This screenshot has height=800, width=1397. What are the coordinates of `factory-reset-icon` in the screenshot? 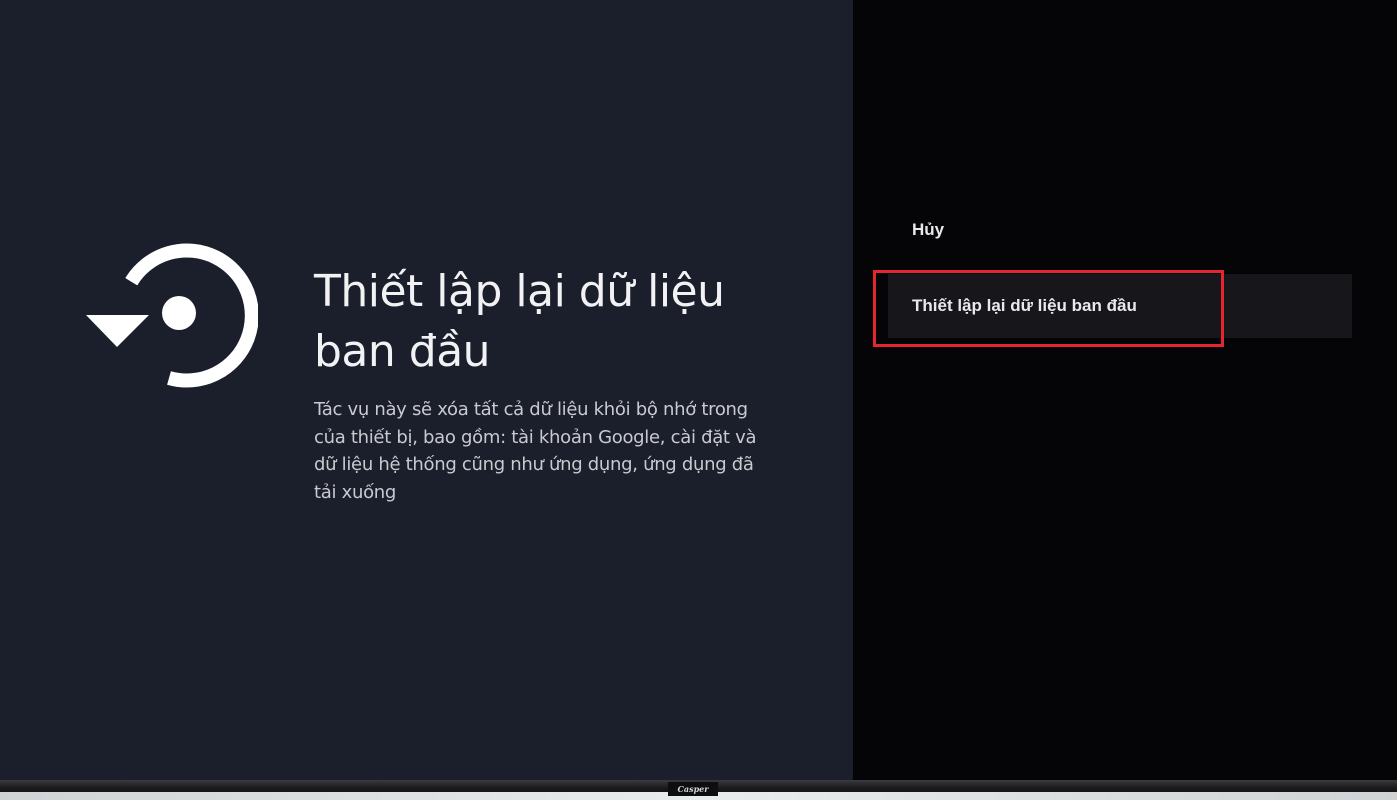 It's located at (172, 315).